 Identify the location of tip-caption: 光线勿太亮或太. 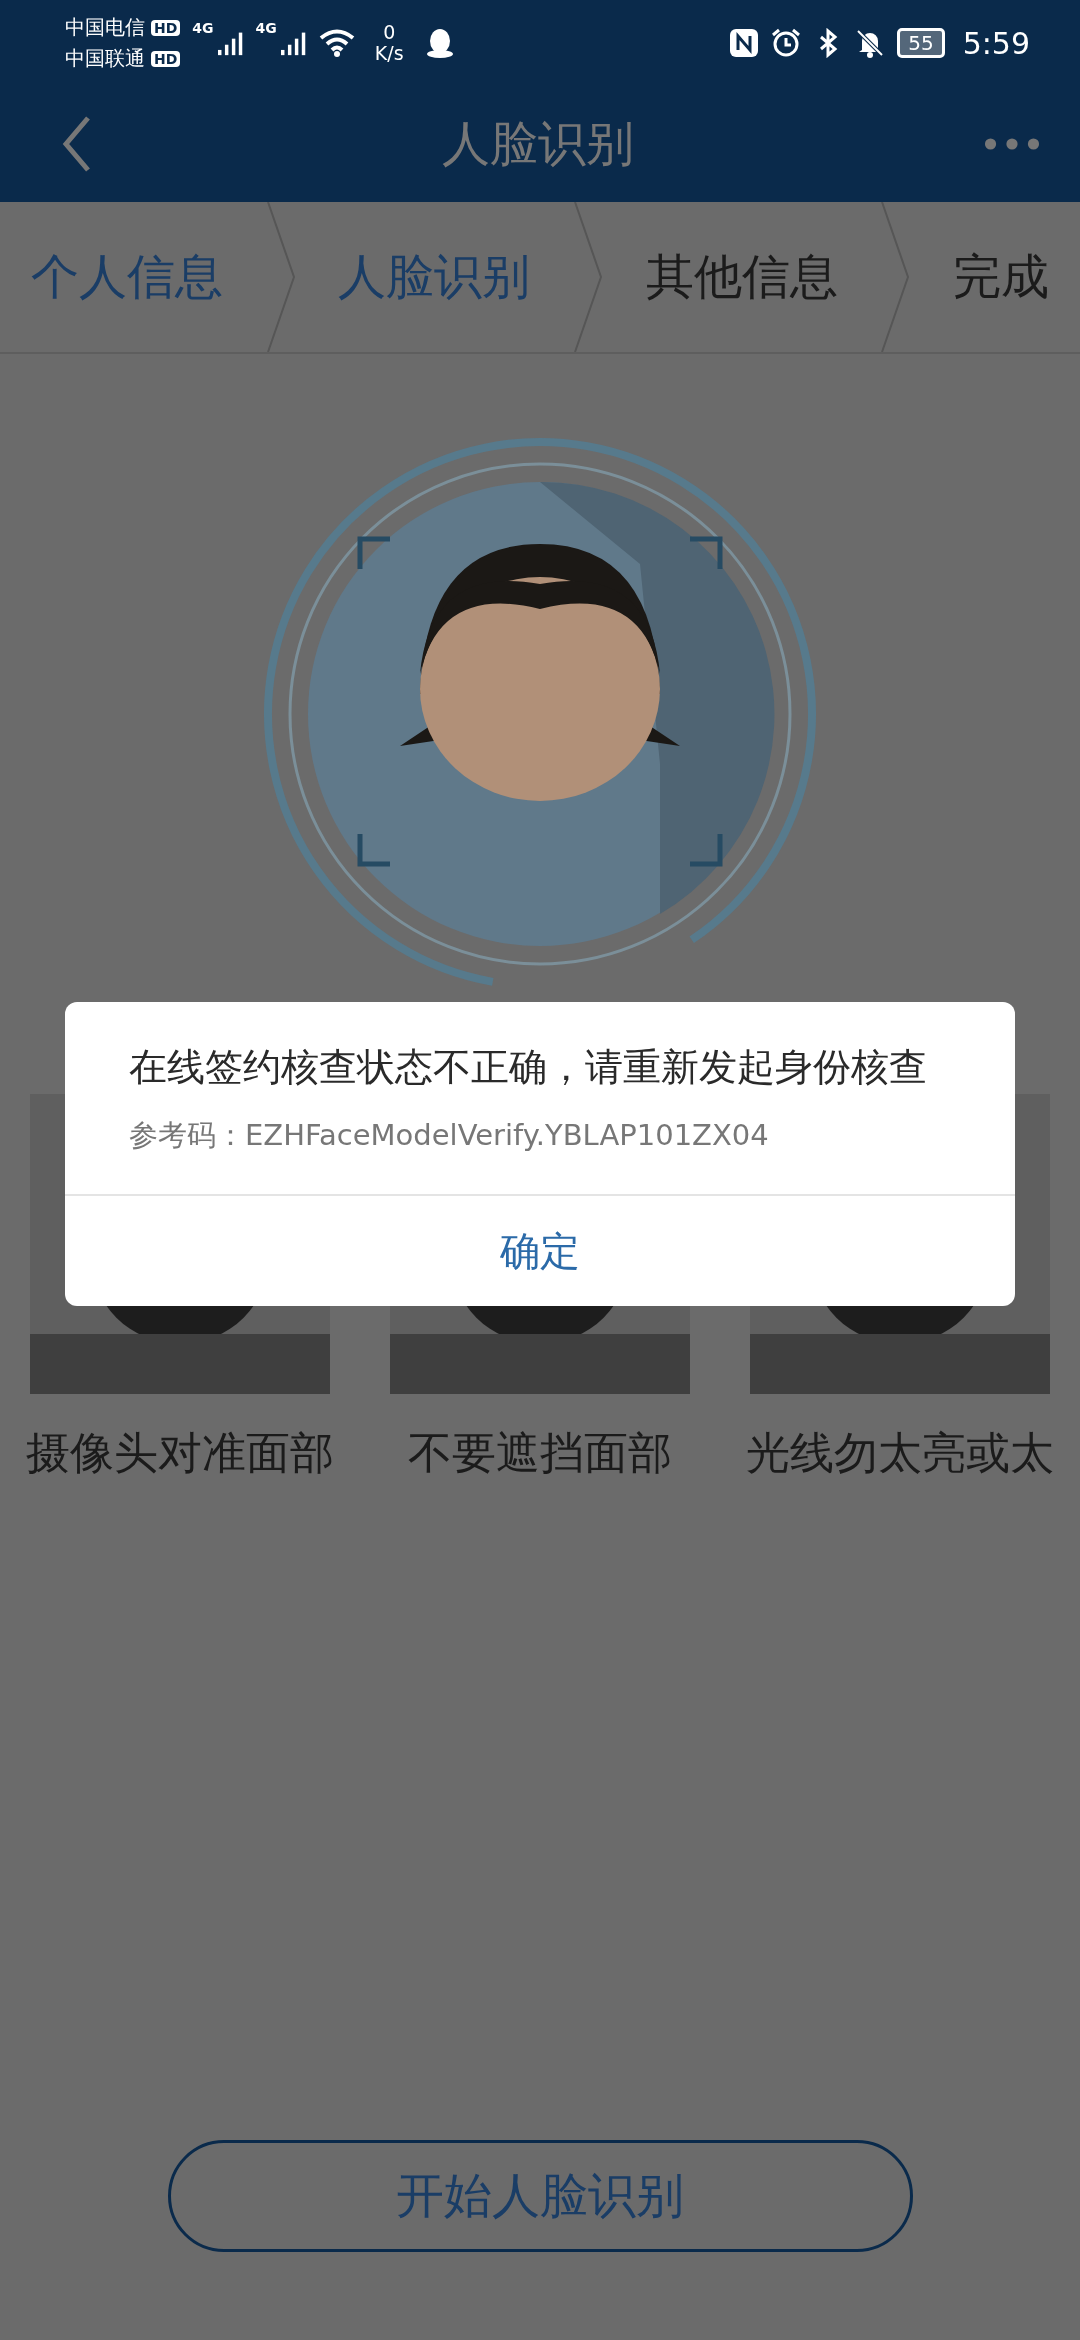
(900, 1453).